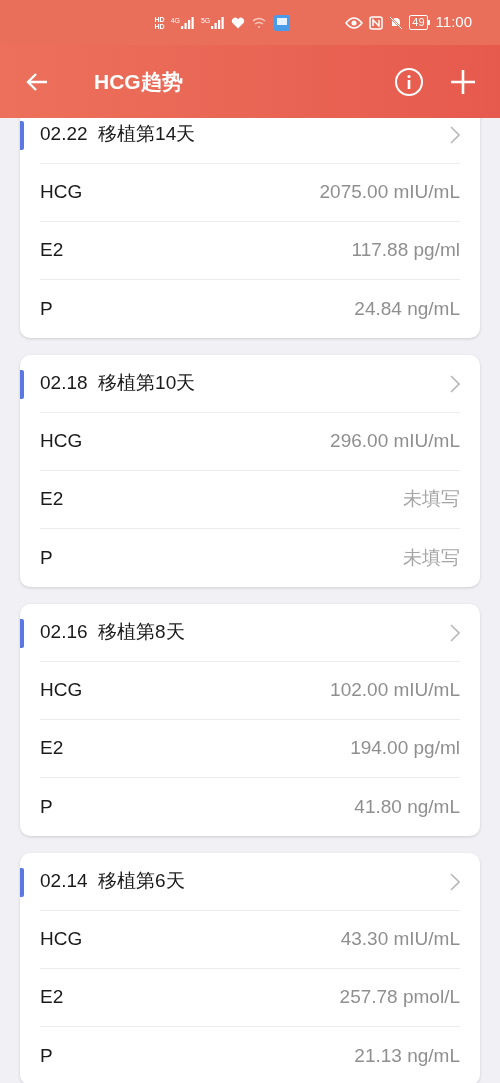  I want to click on heart-icon, so click(238, 22).